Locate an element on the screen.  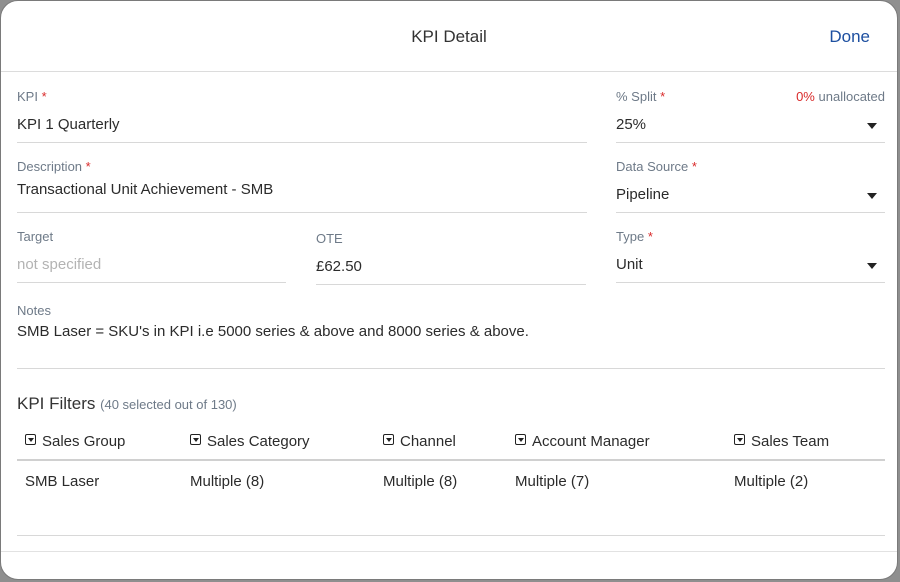
filters-count: (40 selected out of 130) is located at coordinates (168, 404).